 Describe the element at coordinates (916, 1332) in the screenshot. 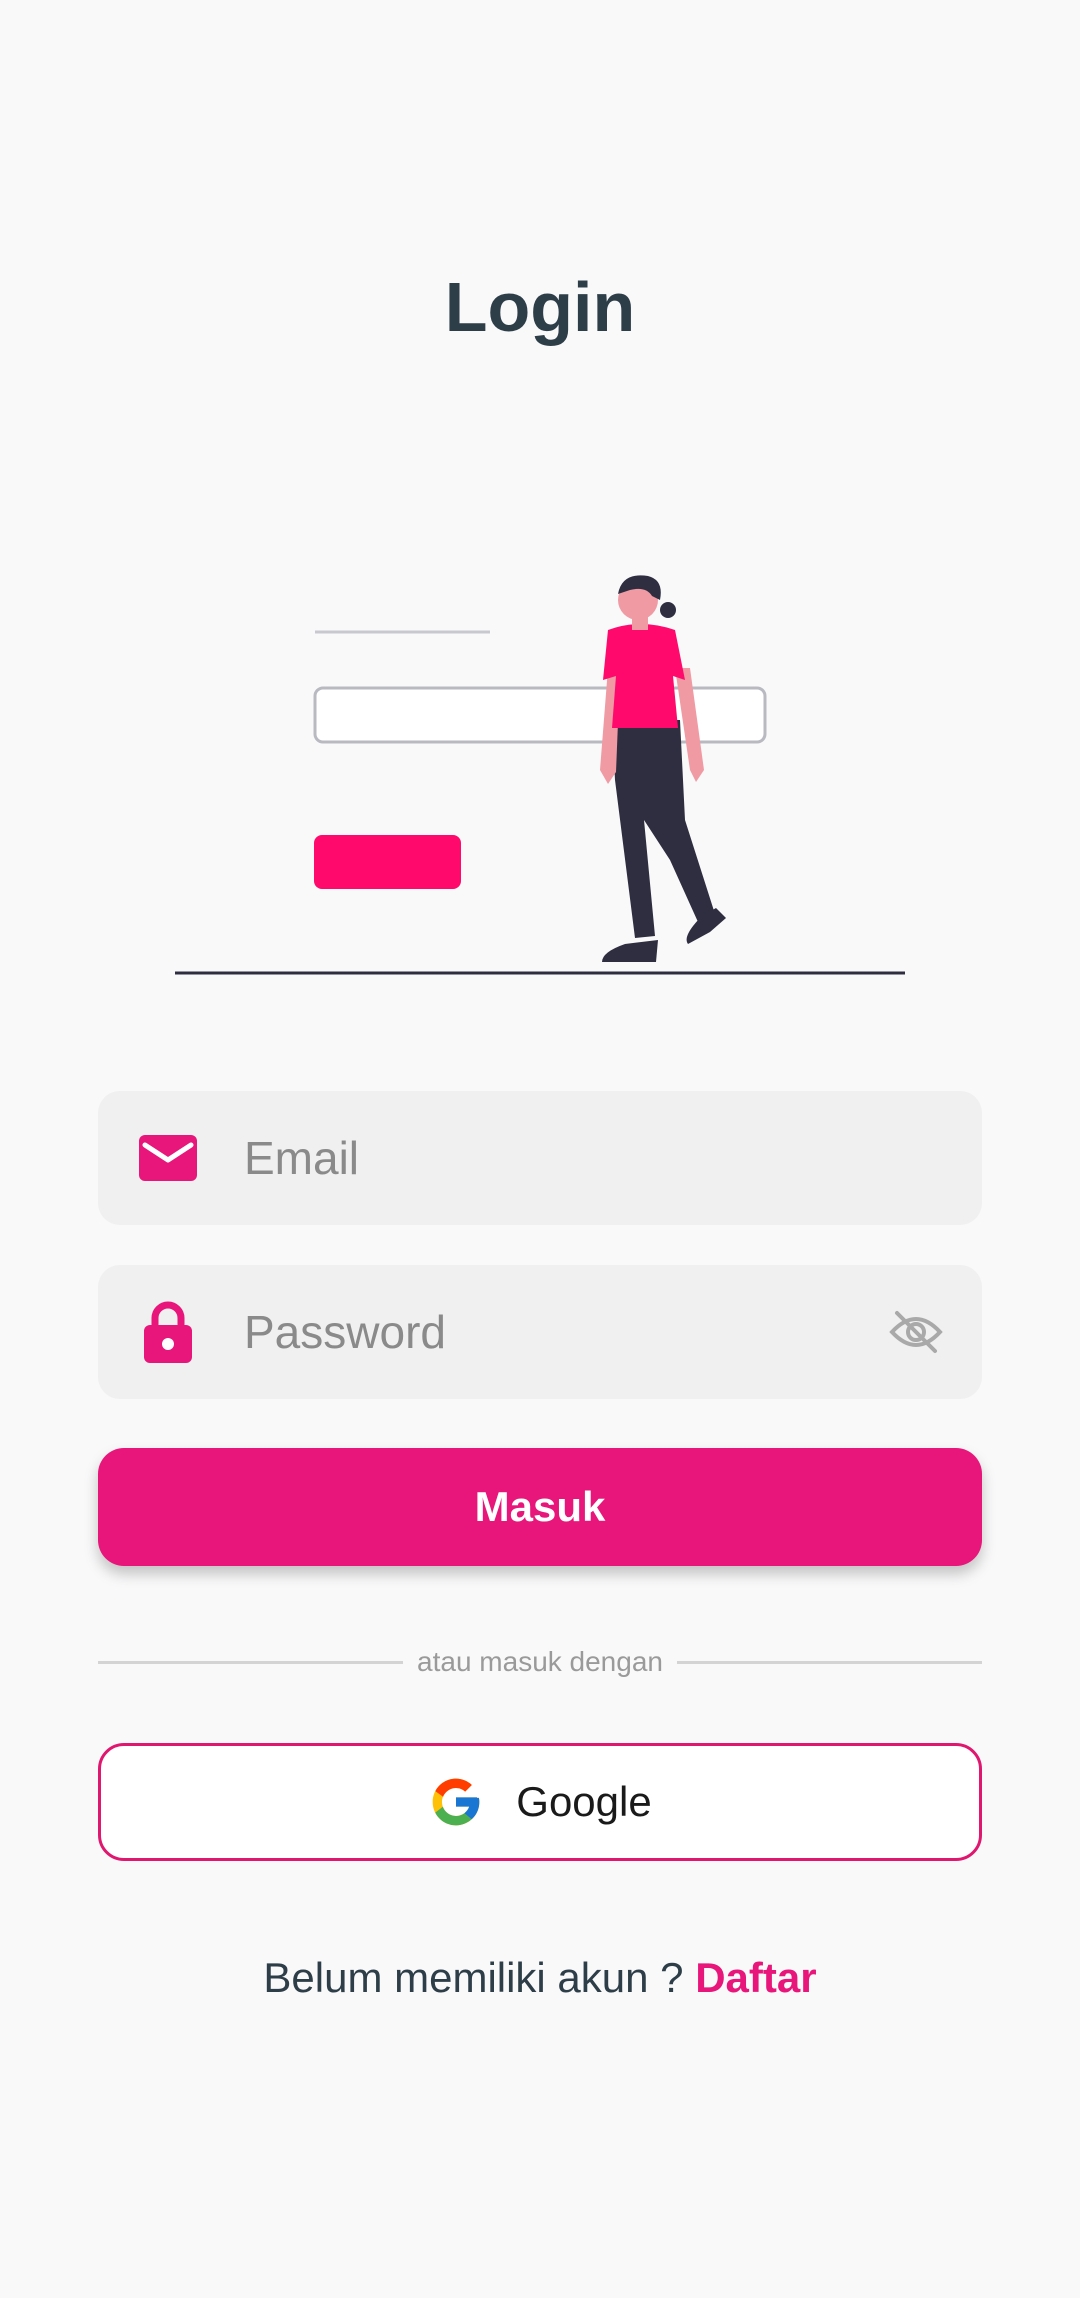

I see `eye-off-icon` at that location.